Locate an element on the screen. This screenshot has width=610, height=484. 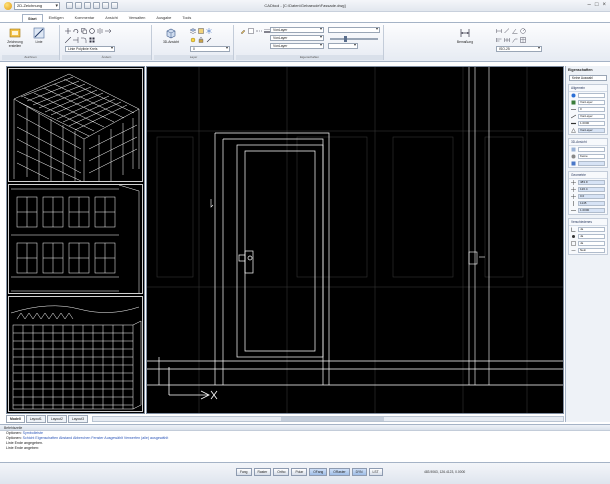
tab-layout1: Layout1 is located at coordinates (35, 419).